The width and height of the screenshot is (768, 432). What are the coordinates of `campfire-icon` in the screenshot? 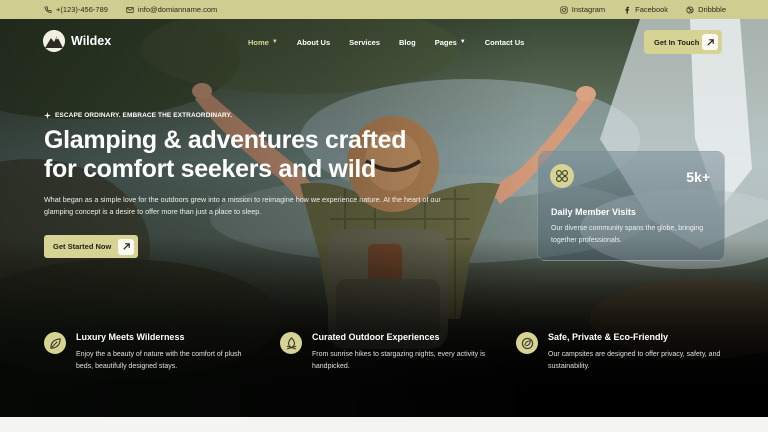 It's located at (291, 343).